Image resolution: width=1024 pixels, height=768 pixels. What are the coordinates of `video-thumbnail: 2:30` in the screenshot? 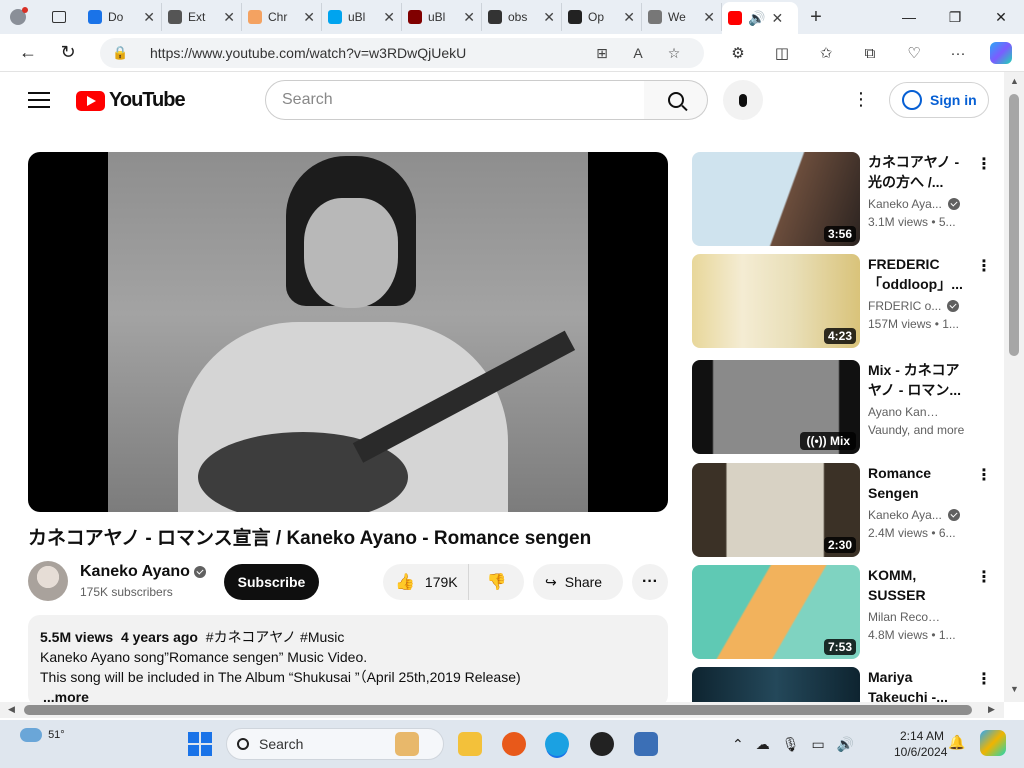 It's located at (776, 510).